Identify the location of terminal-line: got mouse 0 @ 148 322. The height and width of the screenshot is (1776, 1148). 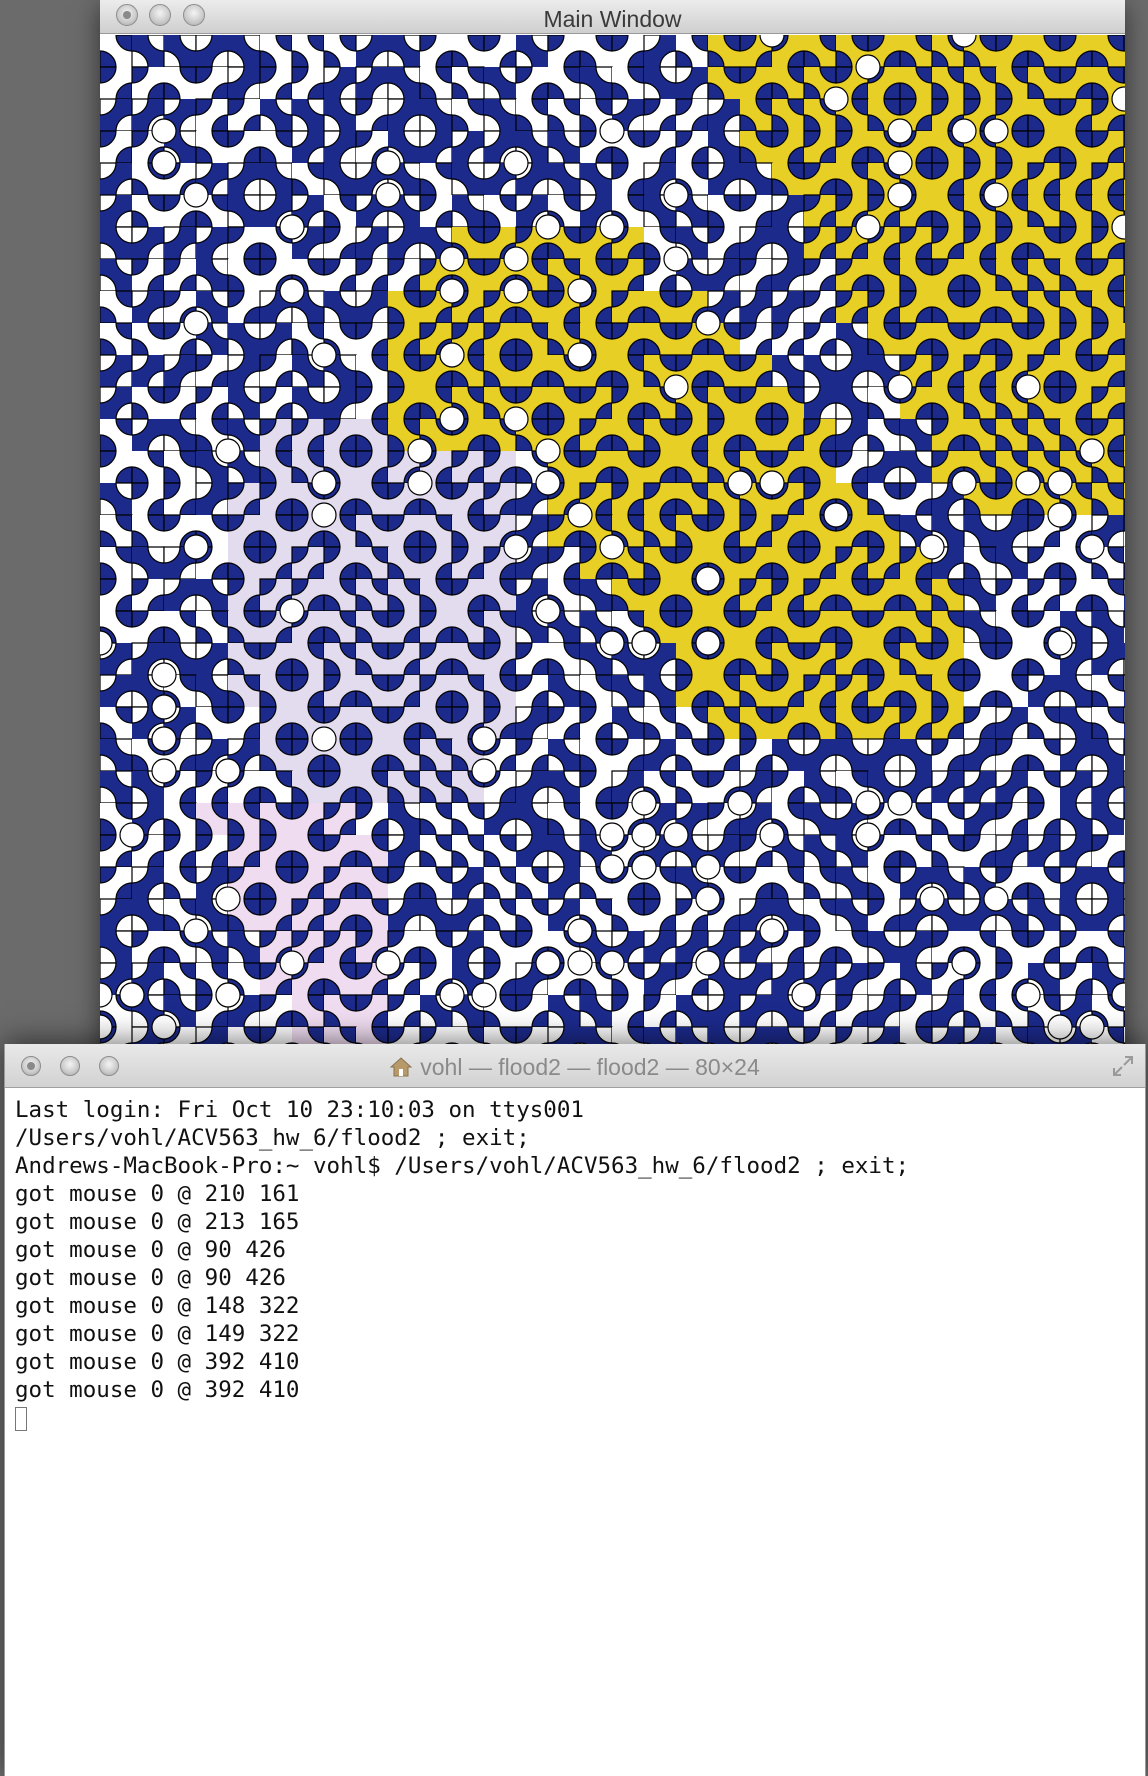
(157, 1306).